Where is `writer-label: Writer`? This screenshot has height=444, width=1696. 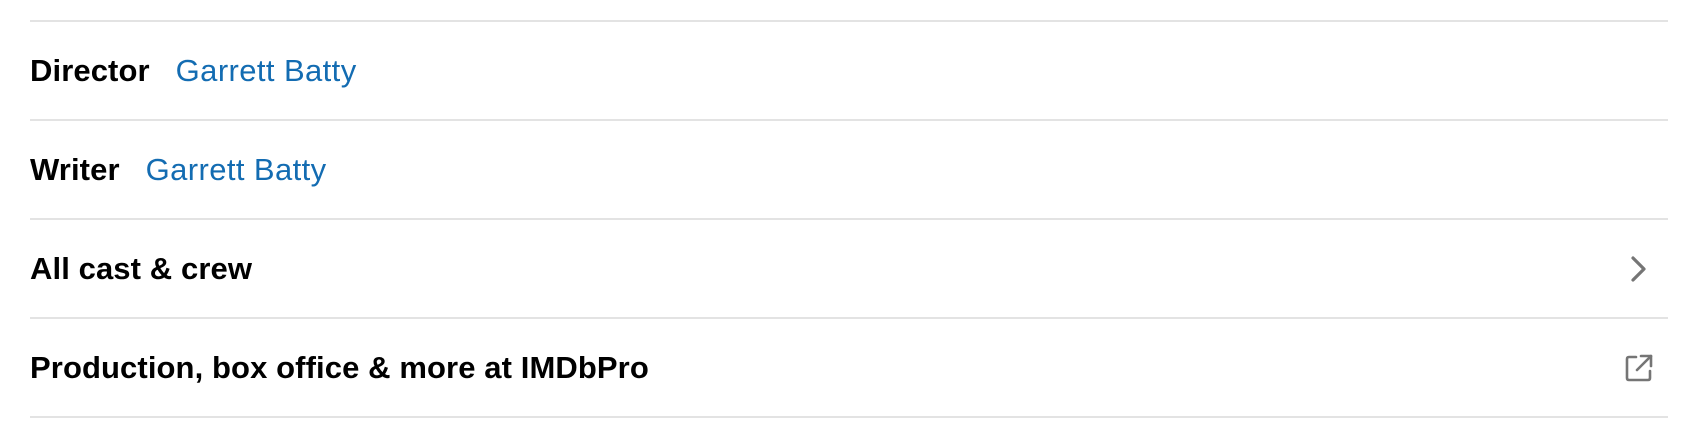 writer-label: Writer is located at coordinates (75, 169).